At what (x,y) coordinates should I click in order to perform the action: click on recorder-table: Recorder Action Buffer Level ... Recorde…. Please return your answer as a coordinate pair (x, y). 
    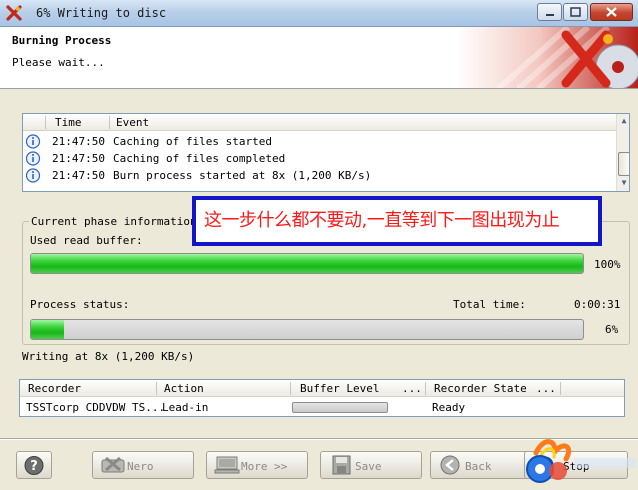
    Looking at the image, I should click on (322, 398).